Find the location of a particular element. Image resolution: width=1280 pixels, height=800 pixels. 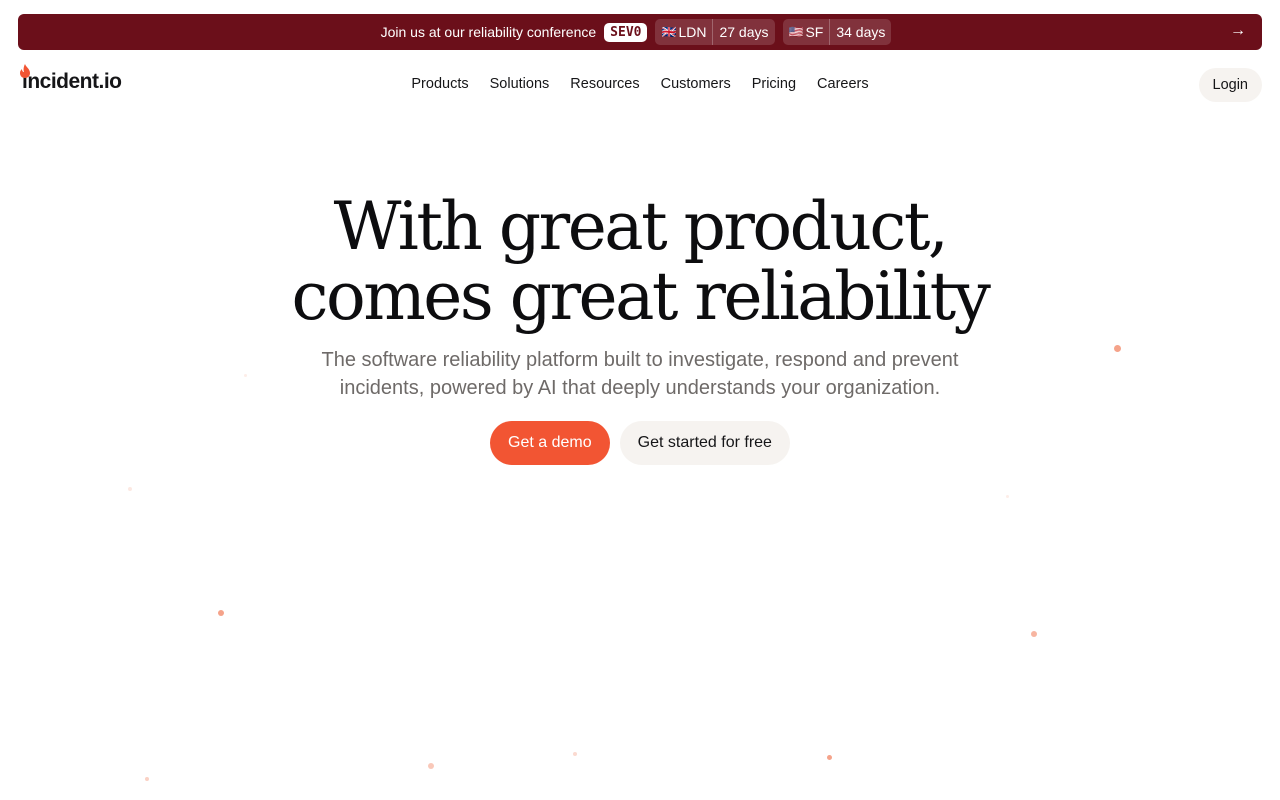

login-button: Login is located at coordinates (1230, 85).